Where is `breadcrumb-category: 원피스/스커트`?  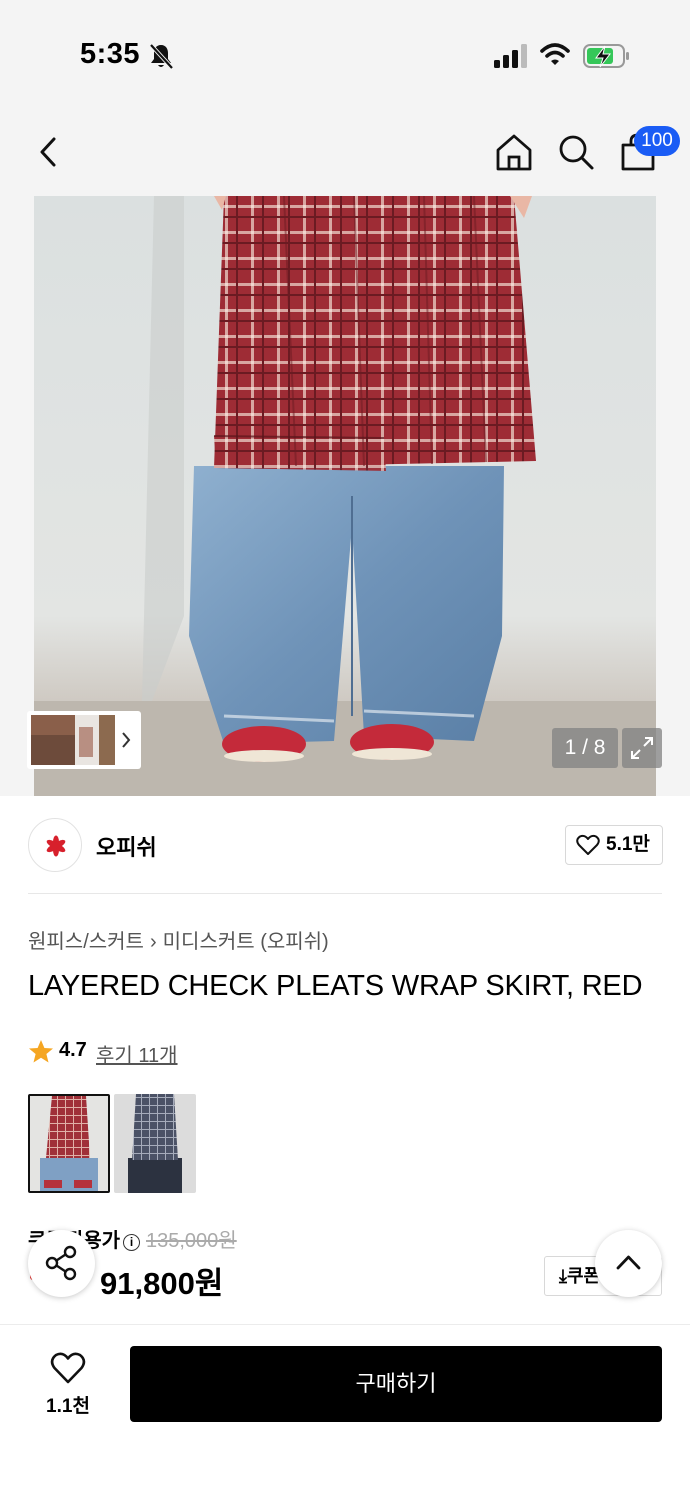
breadcrumb-category: 원피스/스커트 is located at coordinates (86, 942).